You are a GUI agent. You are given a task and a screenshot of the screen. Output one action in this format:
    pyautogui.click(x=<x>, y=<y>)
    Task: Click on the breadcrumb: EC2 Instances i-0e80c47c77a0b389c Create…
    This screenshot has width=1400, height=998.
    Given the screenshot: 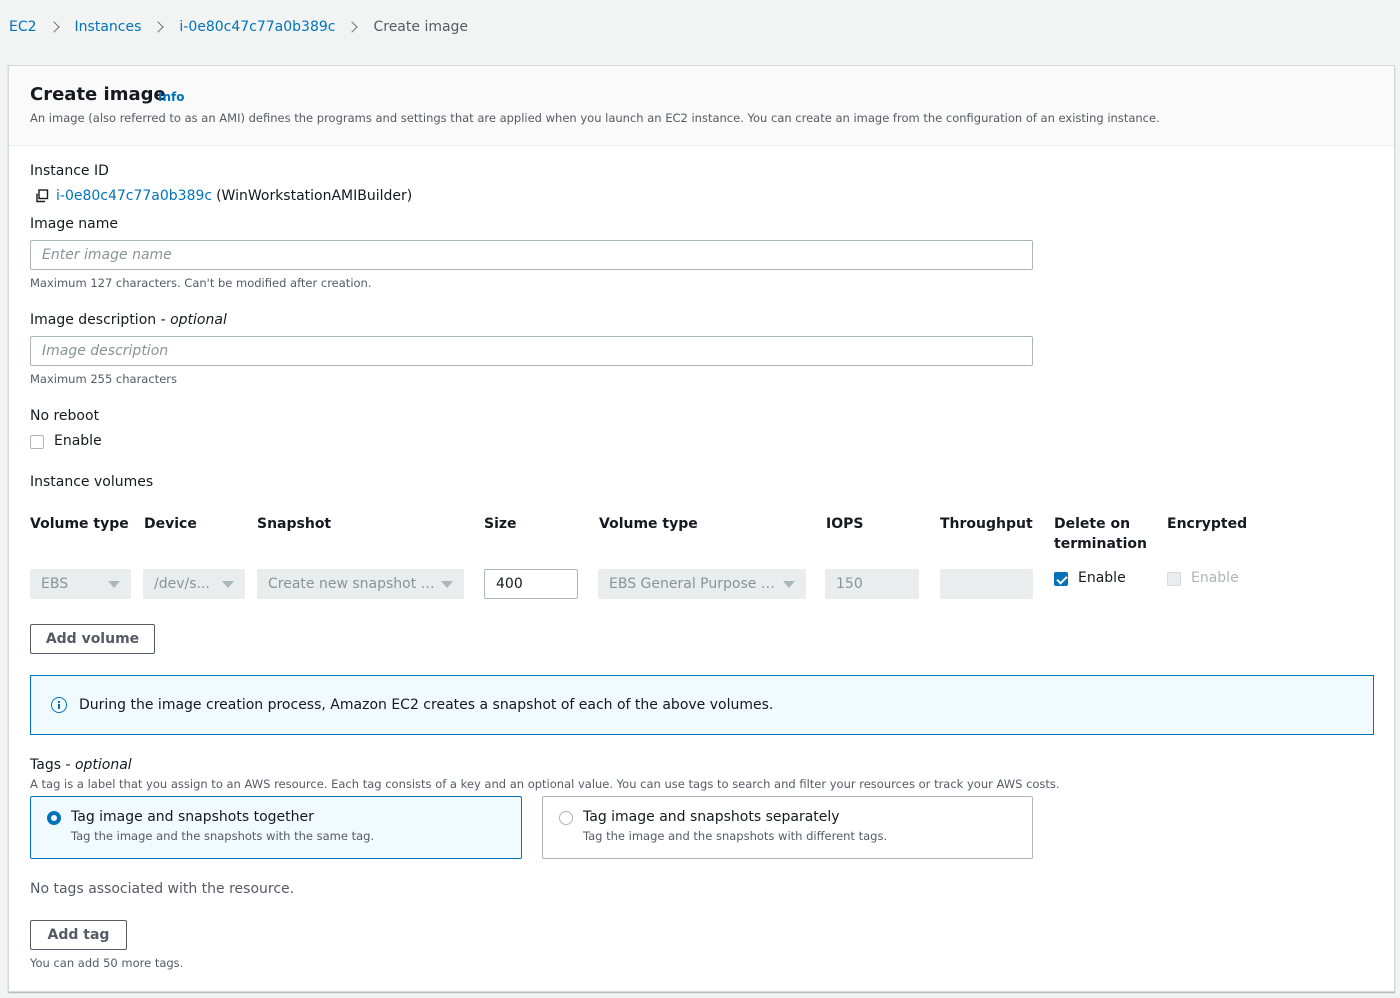 What is the action you would take?
    pyautogui.click(x=238, y=27)
    